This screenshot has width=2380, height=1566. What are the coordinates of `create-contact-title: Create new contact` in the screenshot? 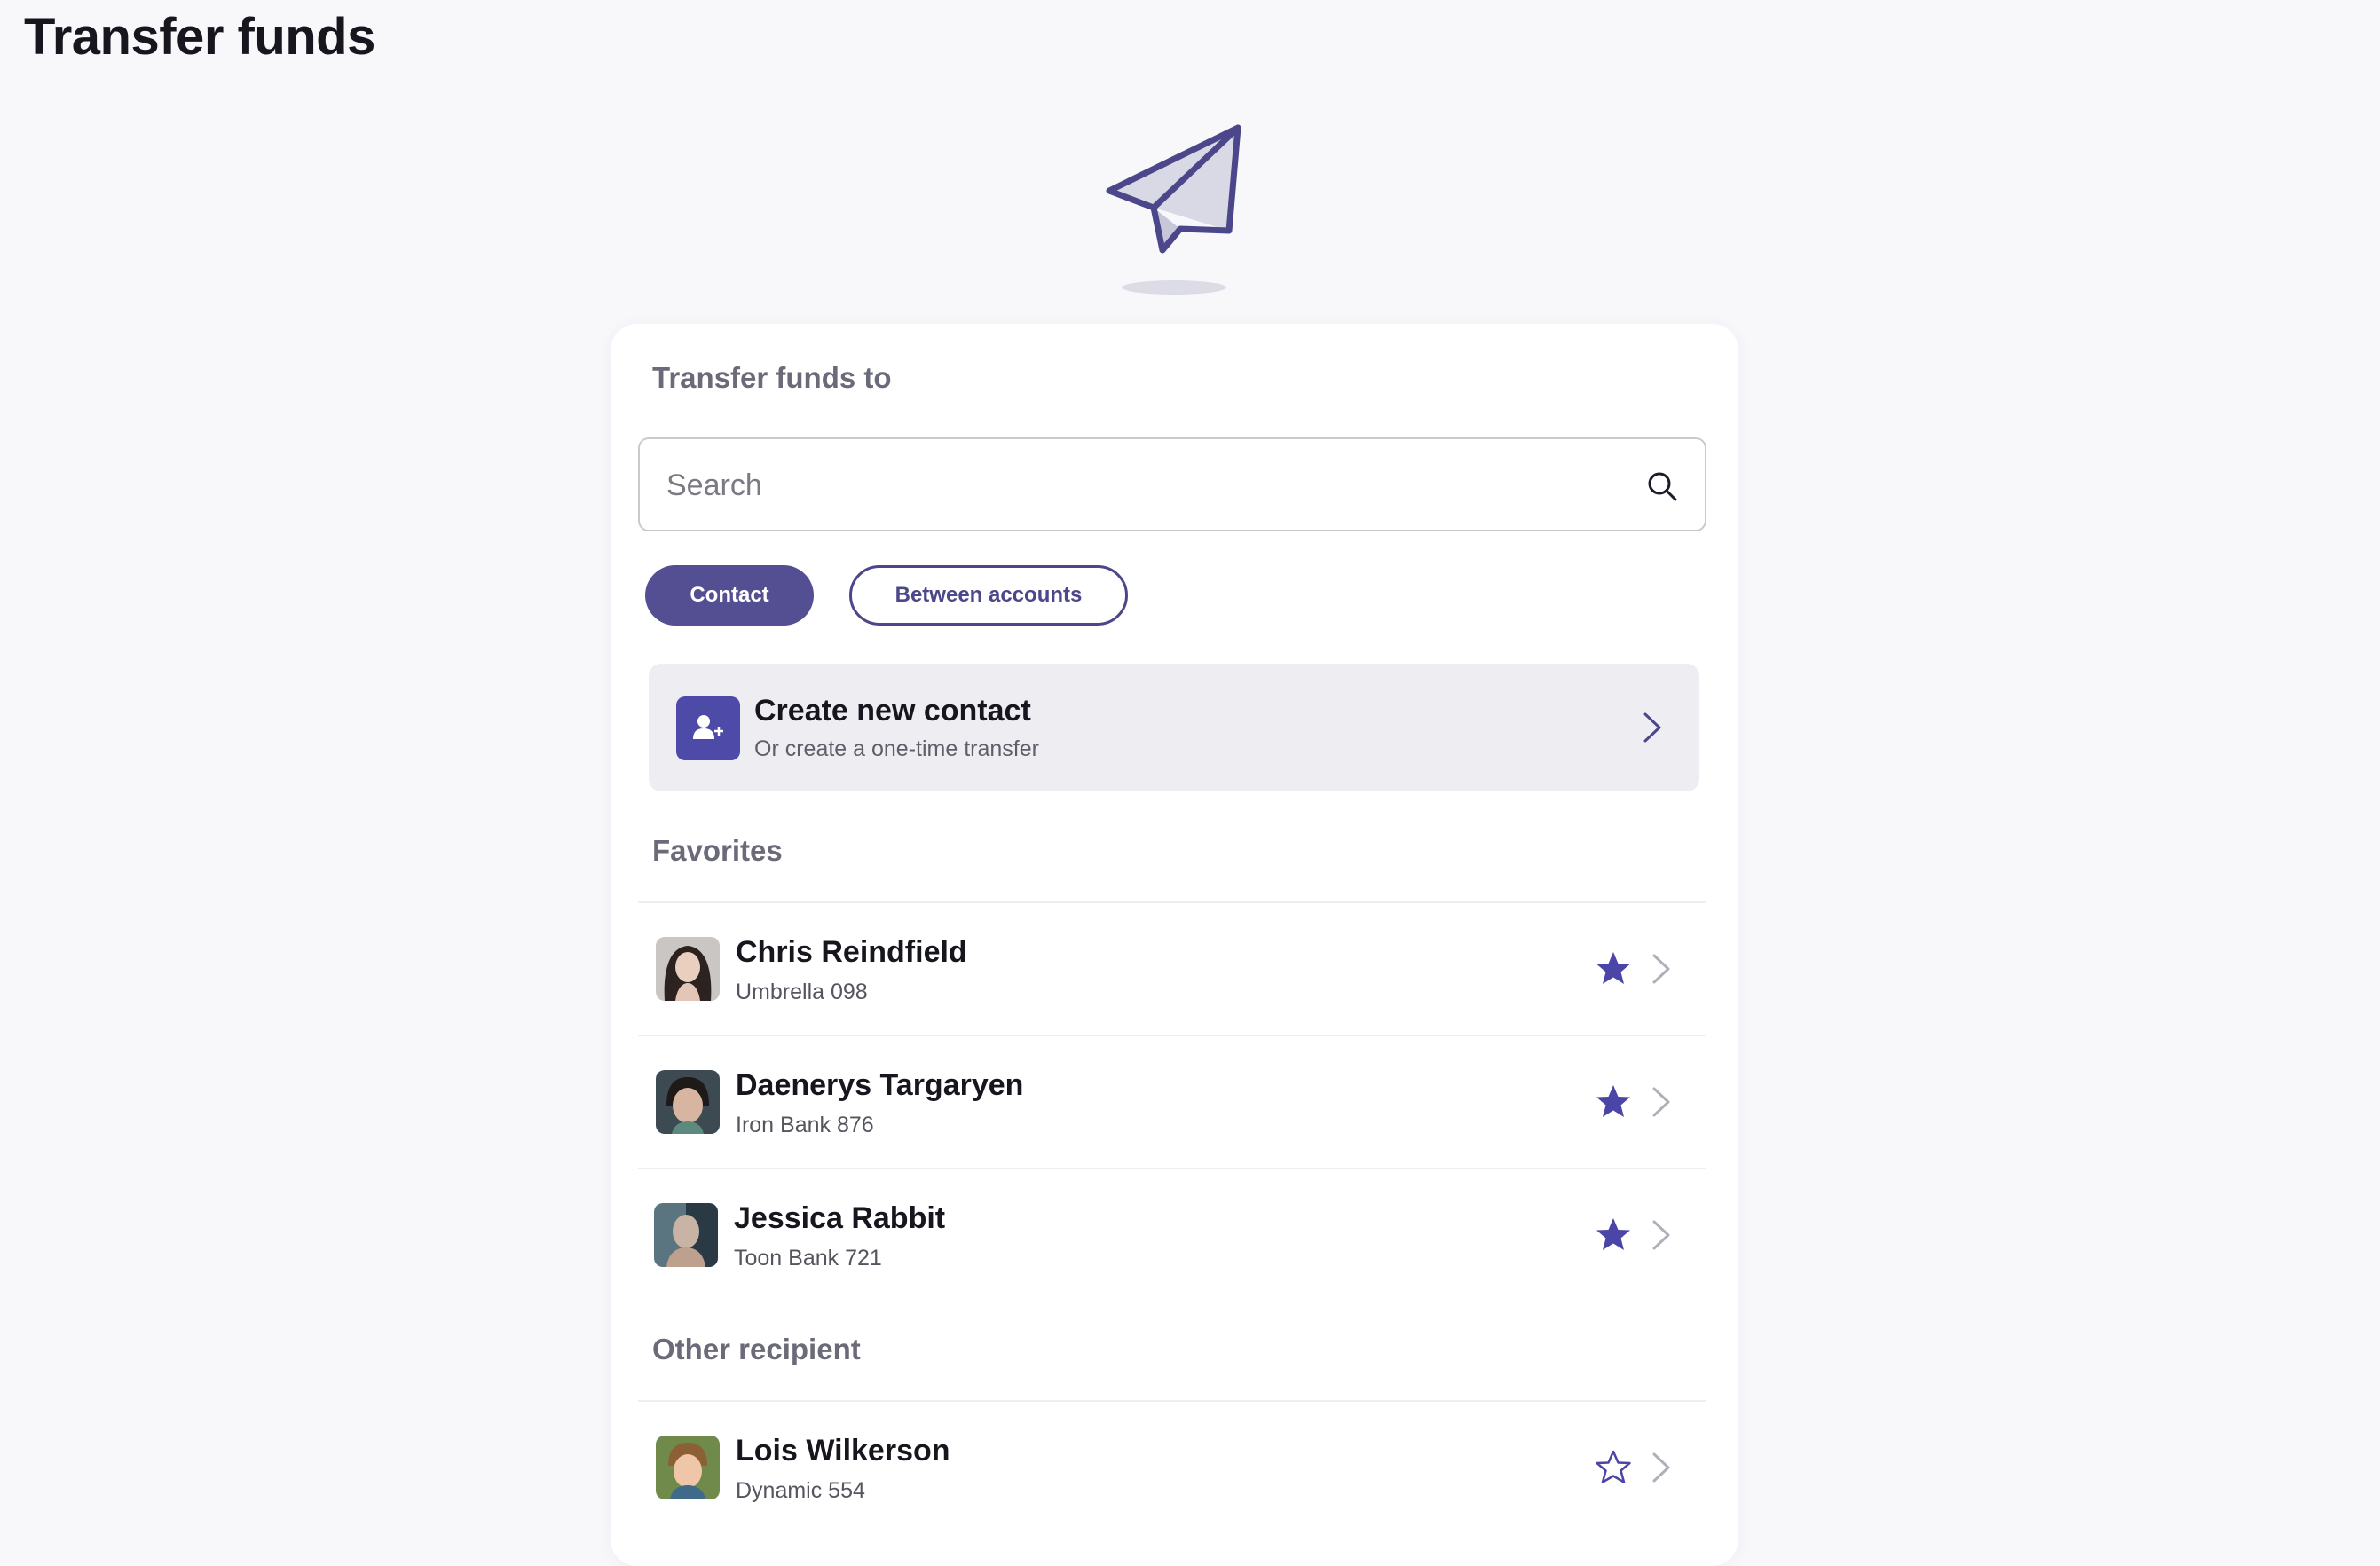 It's located at (892, 711).